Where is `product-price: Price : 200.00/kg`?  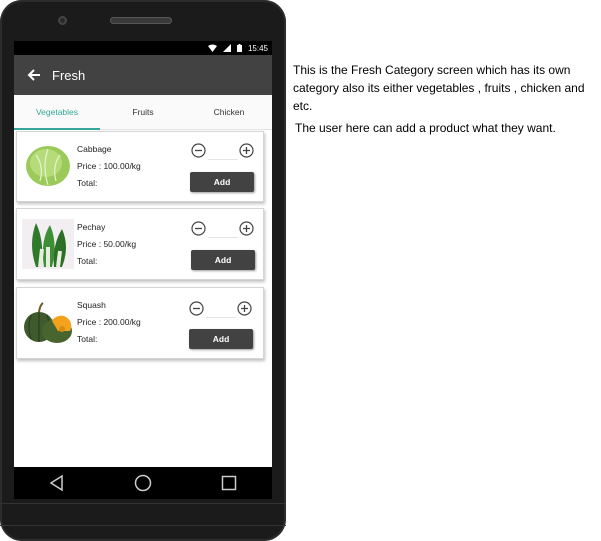
product-price: Price : 200.00/kg is located at coordinates (109, 322).